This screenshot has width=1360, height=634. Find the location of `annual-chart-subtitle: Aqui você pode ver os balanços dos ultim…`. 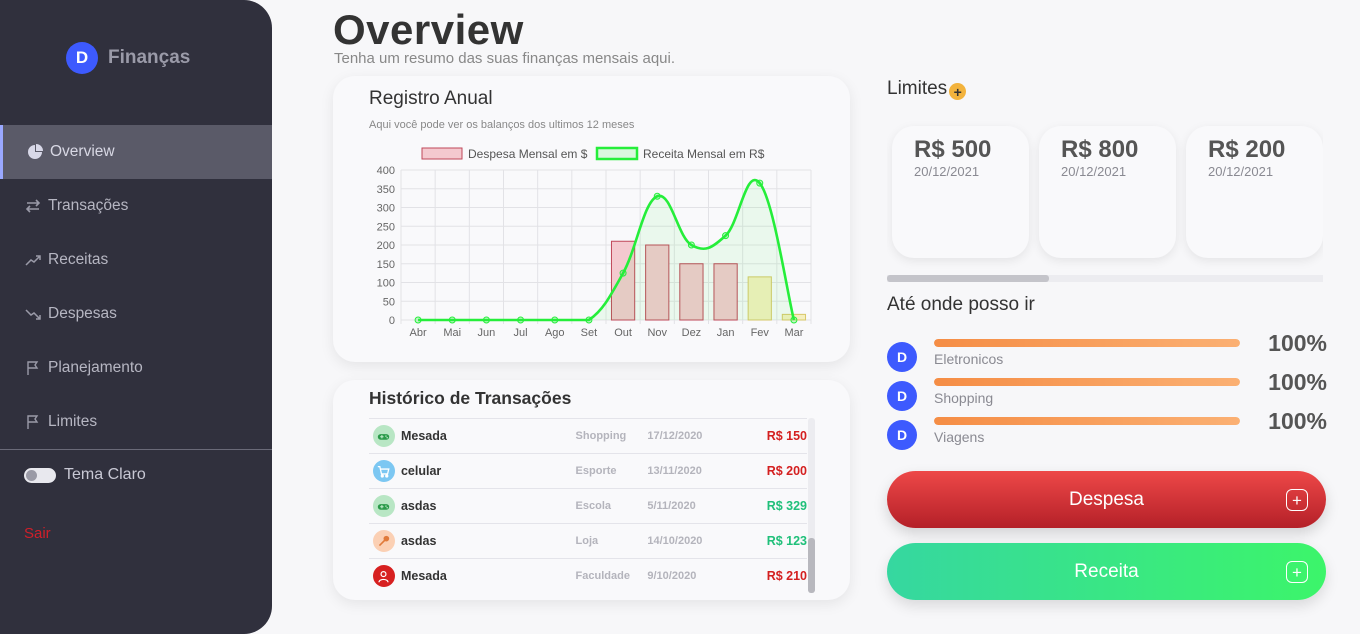

annual-chart-subtitle: Aqui você pode ver os balanços dos ultim… is located at coordinates (502, 125).